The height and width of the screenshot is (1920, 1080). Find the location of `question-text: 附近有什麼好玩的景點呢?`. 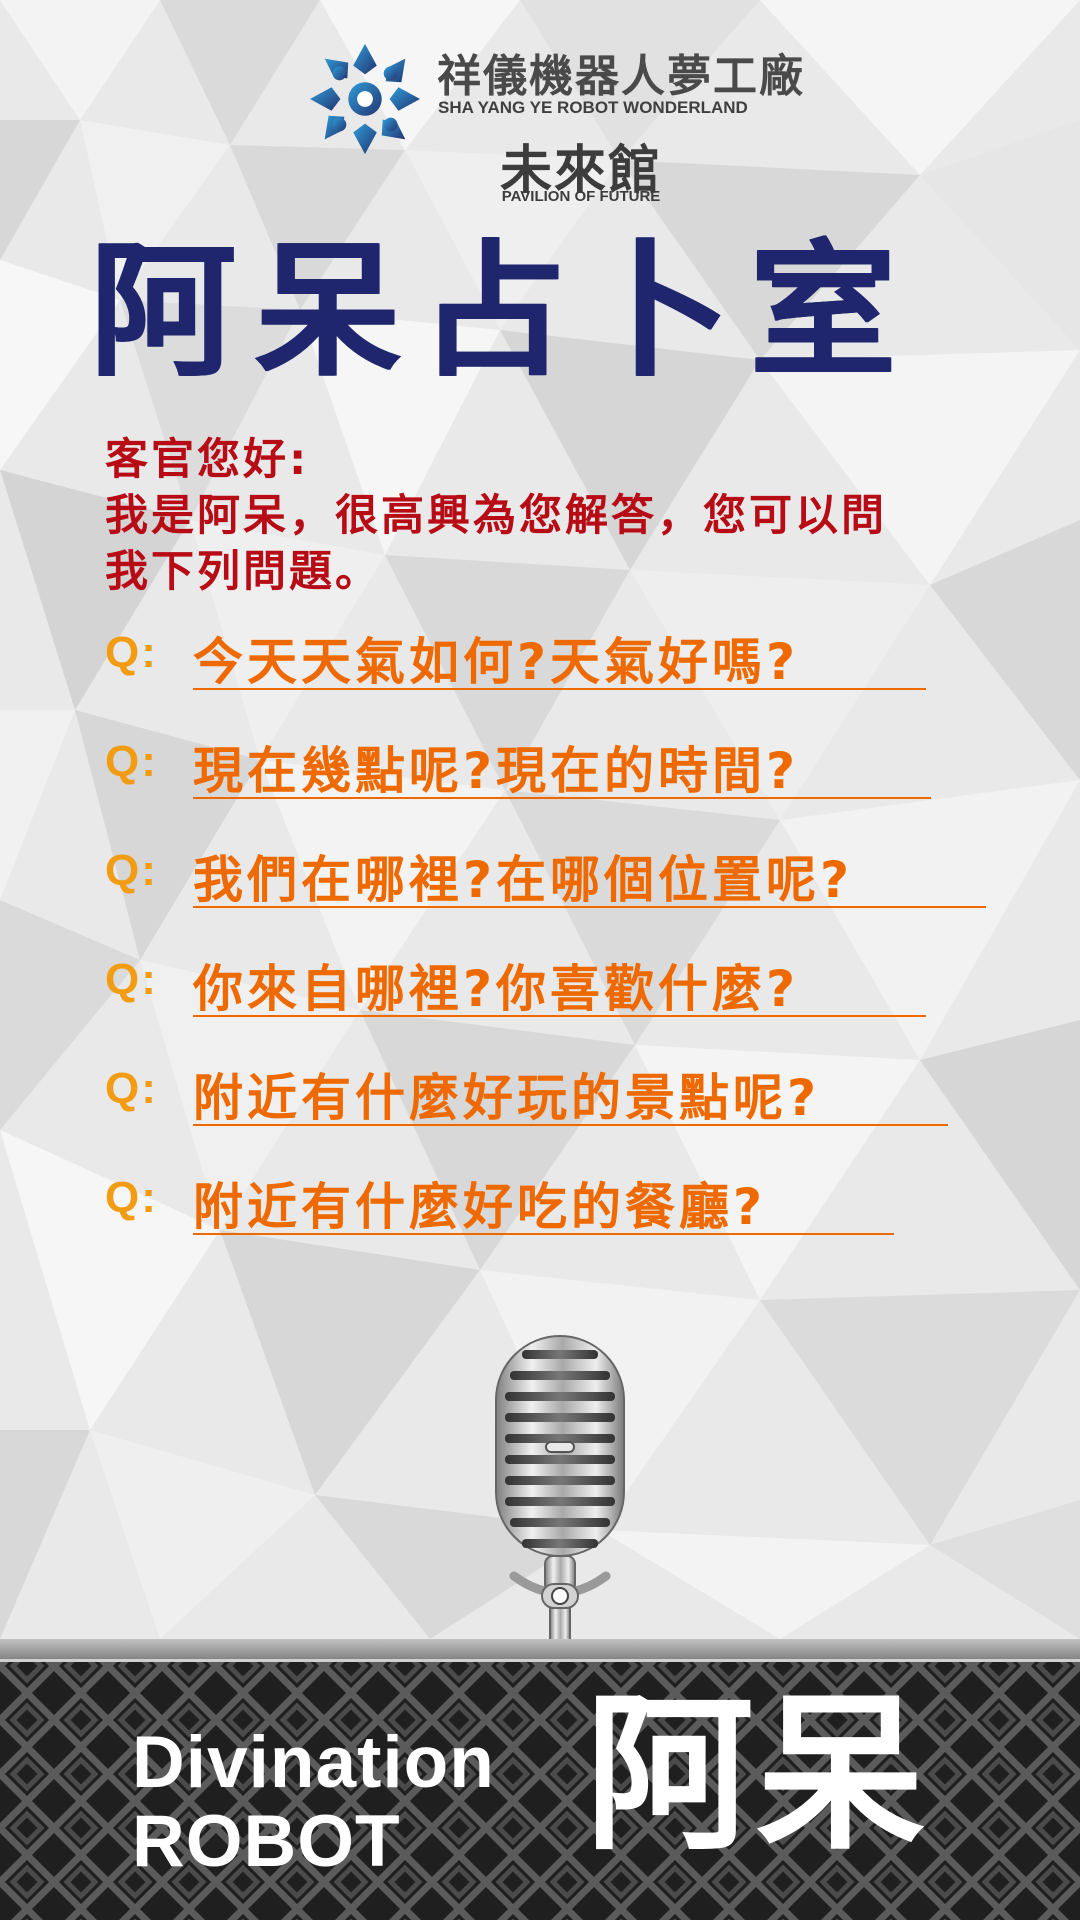

question-text: 附近有什麼好玩的景點呢? is located at coordinates (507, 1098).